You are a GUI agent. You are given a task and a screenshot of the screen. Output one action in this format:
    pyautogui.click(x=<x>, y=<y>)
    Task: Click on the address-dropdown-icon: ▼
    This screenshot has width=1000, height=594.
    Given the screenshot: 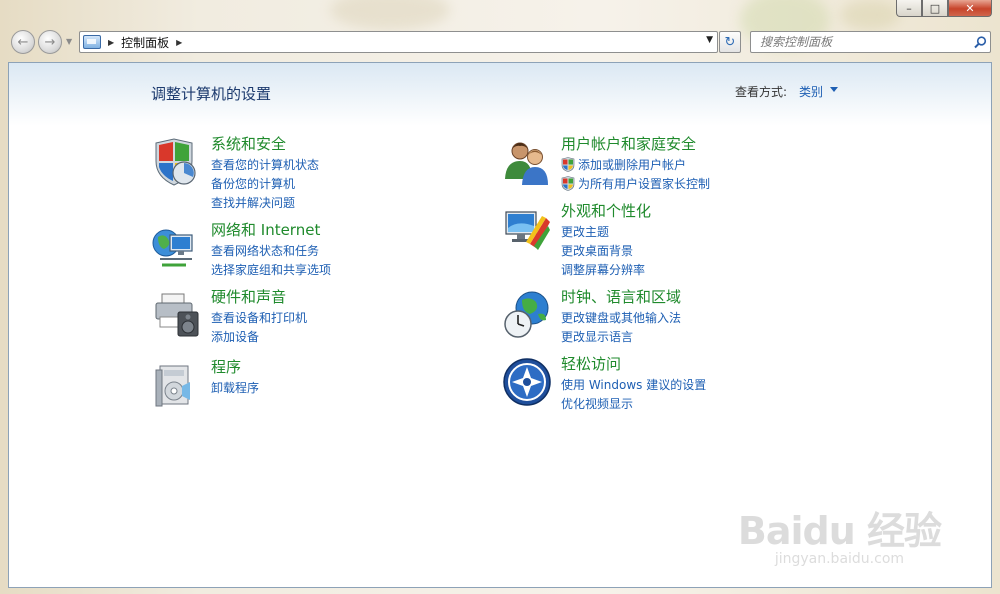 What is the action you would take?
    pyautogui.click(x=709, y=40)
    